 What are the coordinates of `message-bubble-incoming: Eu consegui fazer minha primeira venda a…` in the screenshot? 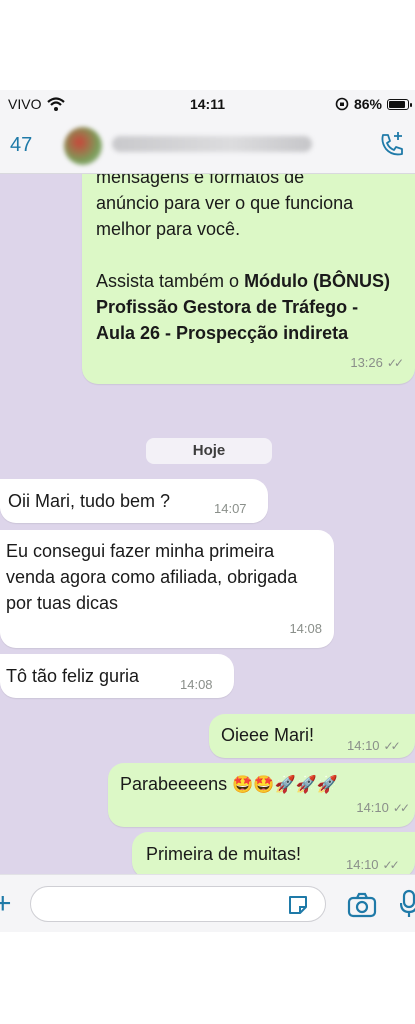 It's located at (167, 589).